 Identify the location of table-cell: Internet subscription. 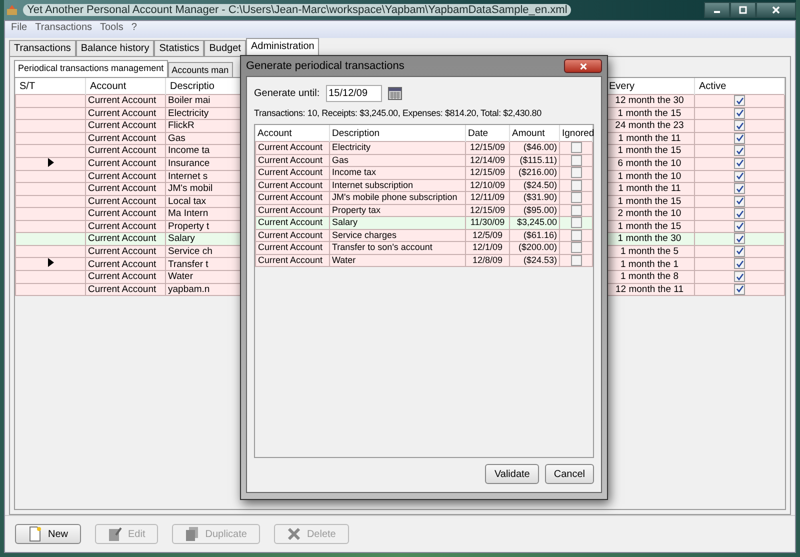
(398, 185).